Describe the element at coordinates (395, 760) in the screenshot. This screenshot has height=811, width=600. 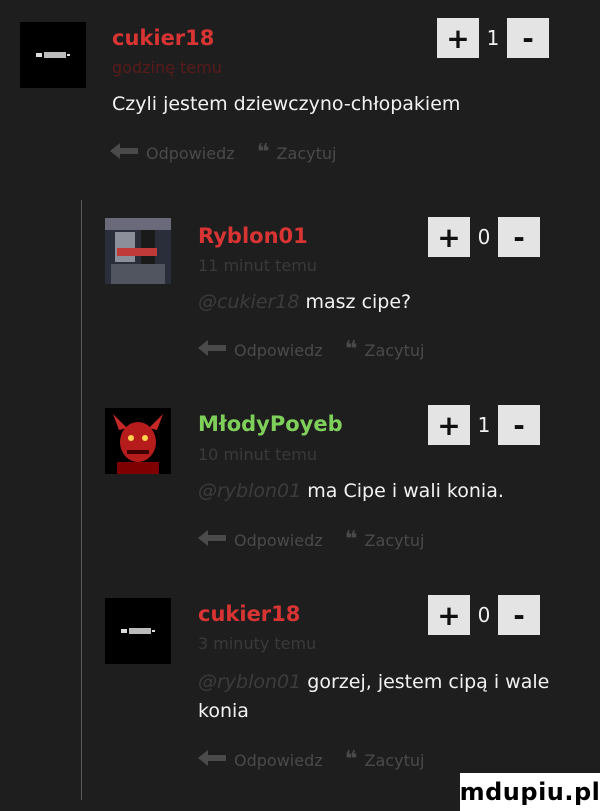
I see `quote-link: Zacytuj` at that location.